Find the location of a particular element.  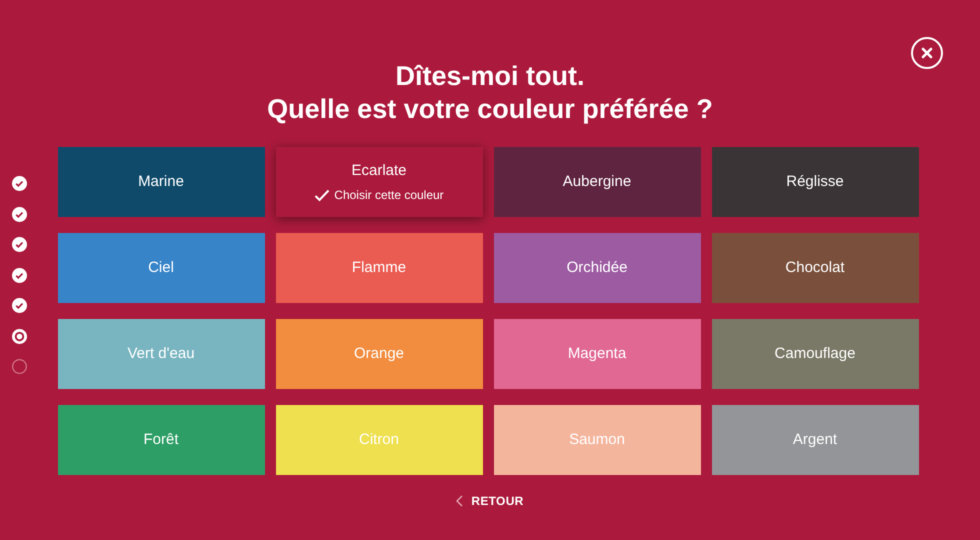

color-tile: Marine is located at coordinates (161, 182).